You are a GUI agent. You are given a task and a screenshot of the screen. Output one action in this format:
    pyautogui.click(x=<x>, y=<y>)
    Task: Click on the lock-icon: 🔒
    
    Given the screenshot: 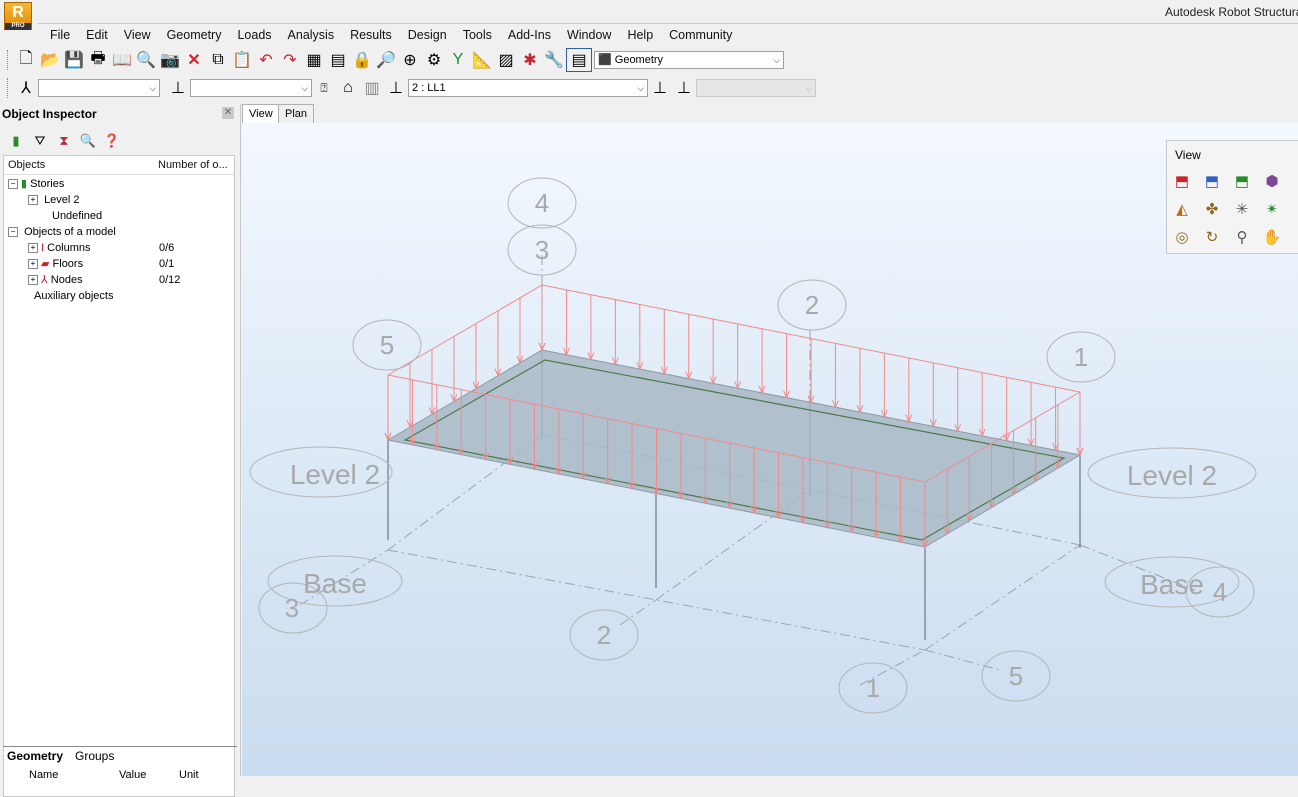 What is the action you would take?
    pyautogui.click(x=362, y=60)
    